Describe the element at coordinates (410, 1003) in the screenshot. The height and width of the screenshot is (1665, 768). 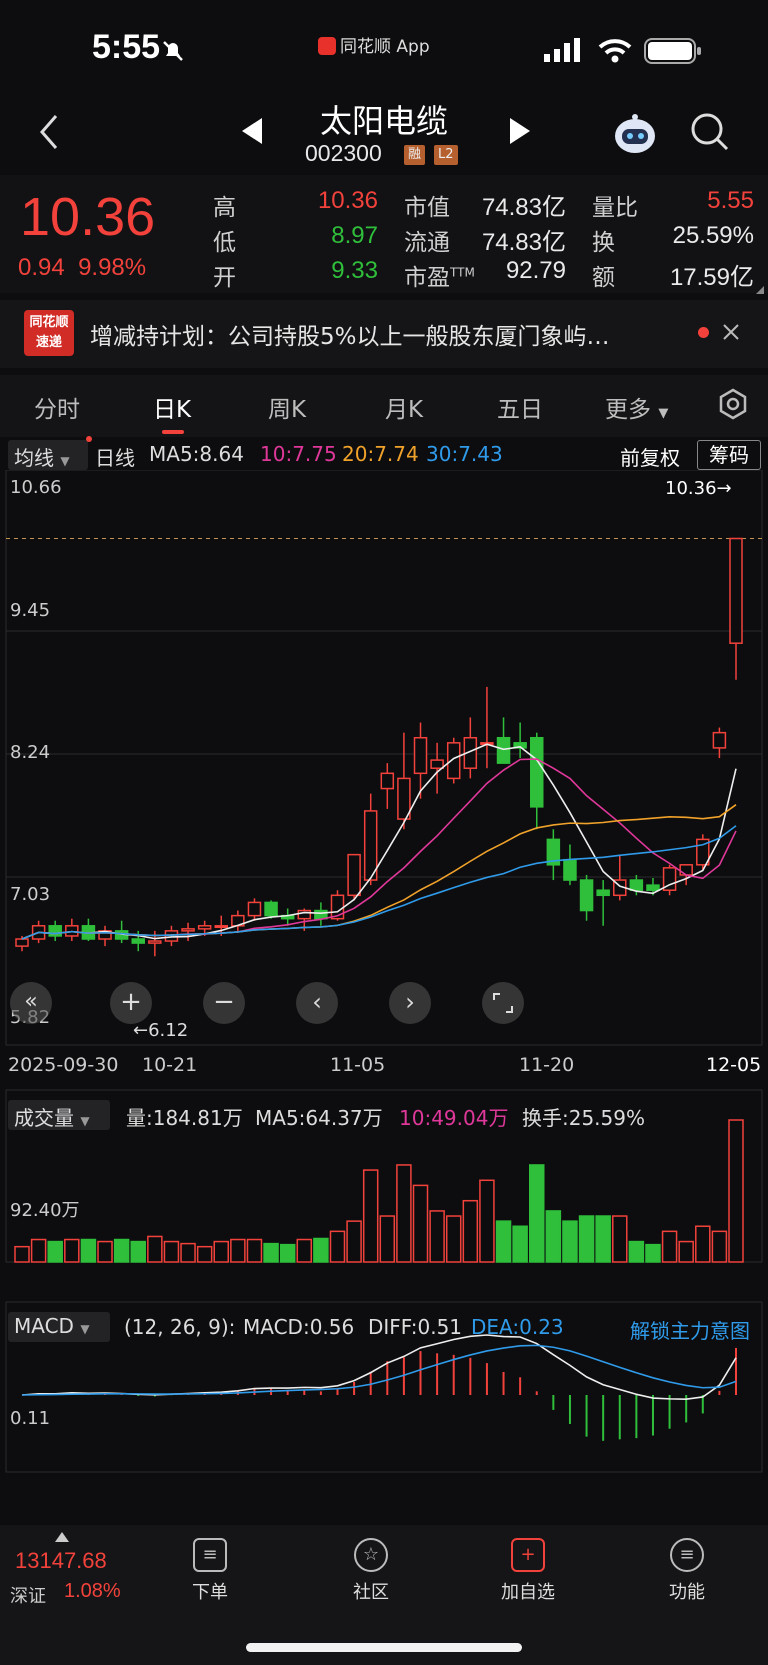
I see `pan-right-icon: ›` at that location.